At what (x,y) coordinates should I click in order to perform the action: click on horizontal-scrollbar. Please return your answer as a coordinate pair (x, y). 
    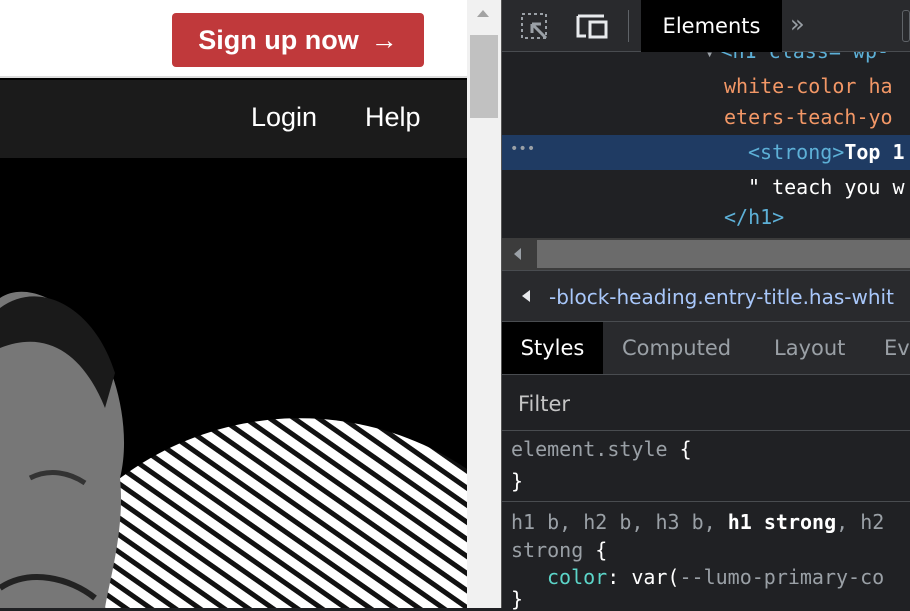
    Looking at the image, I should click on (706, 254).